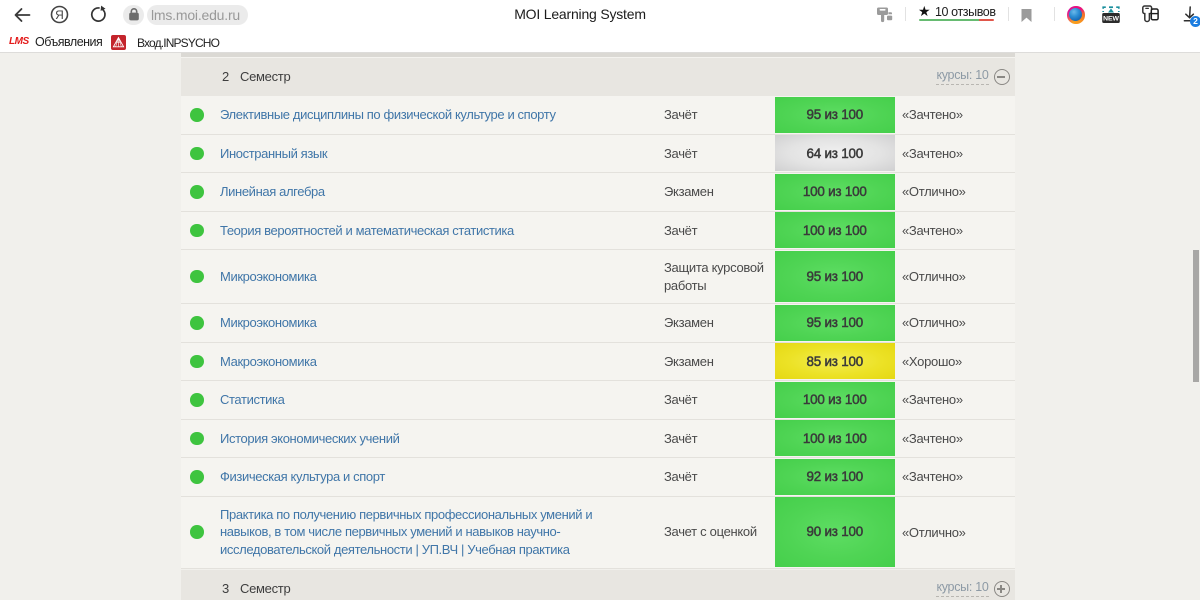 The image size is (1200, 600). What do you see at coordinates (1111, 18) in the screenshot?
I see `svg-text: NEW` at bounding box center [1111, 18].